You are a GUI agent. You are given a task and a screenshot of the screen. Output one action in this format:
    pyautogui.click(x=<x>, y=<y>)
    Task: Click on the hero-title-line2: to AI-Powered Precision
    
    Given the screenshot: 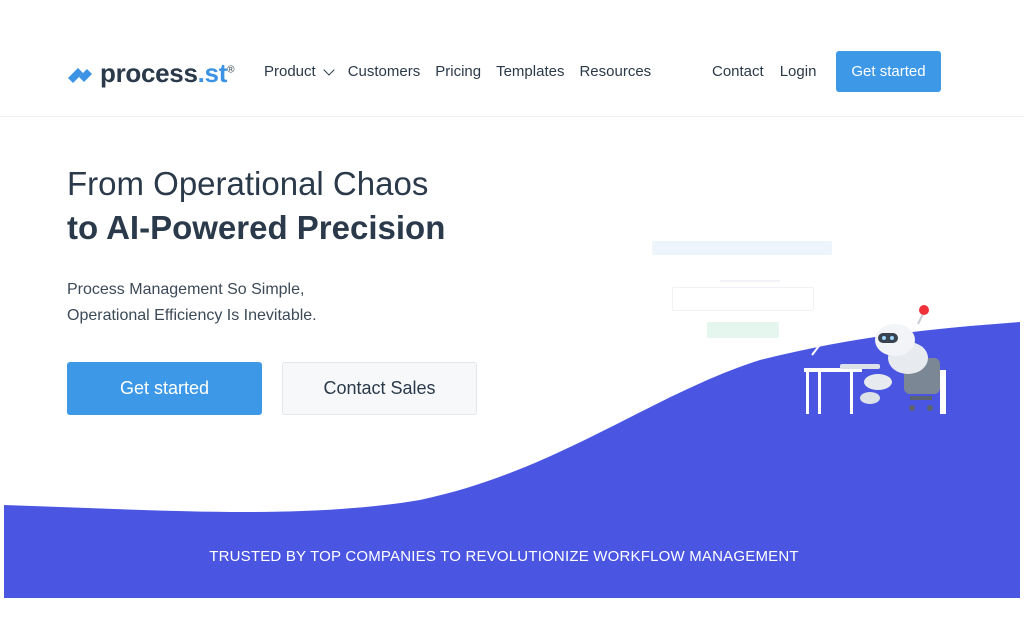 What is the action you would take?
    pyautogui.click(x=256, y=227)
    